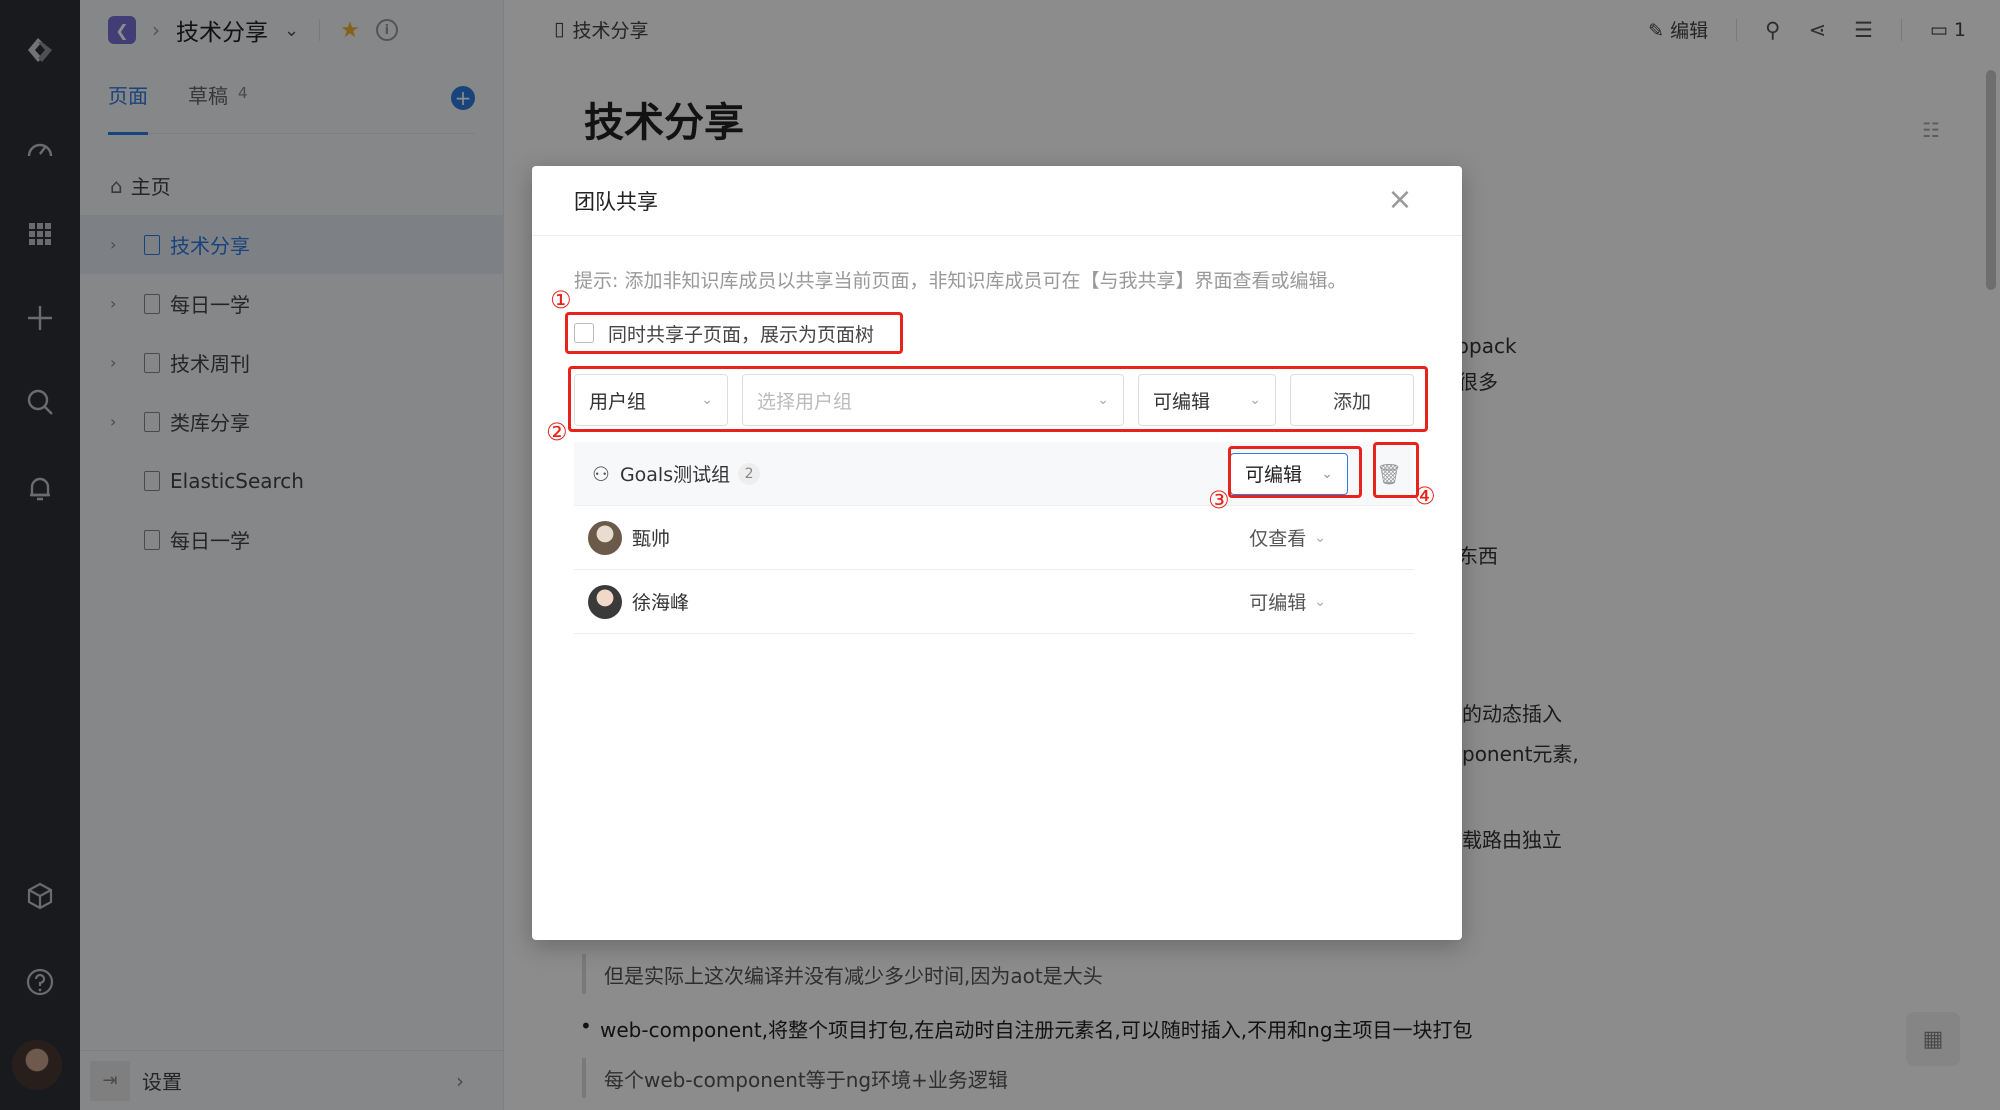 This screenshot has width=2000, height=1110. I want to click on annotation-number-3: ③, so click(1219, 500).